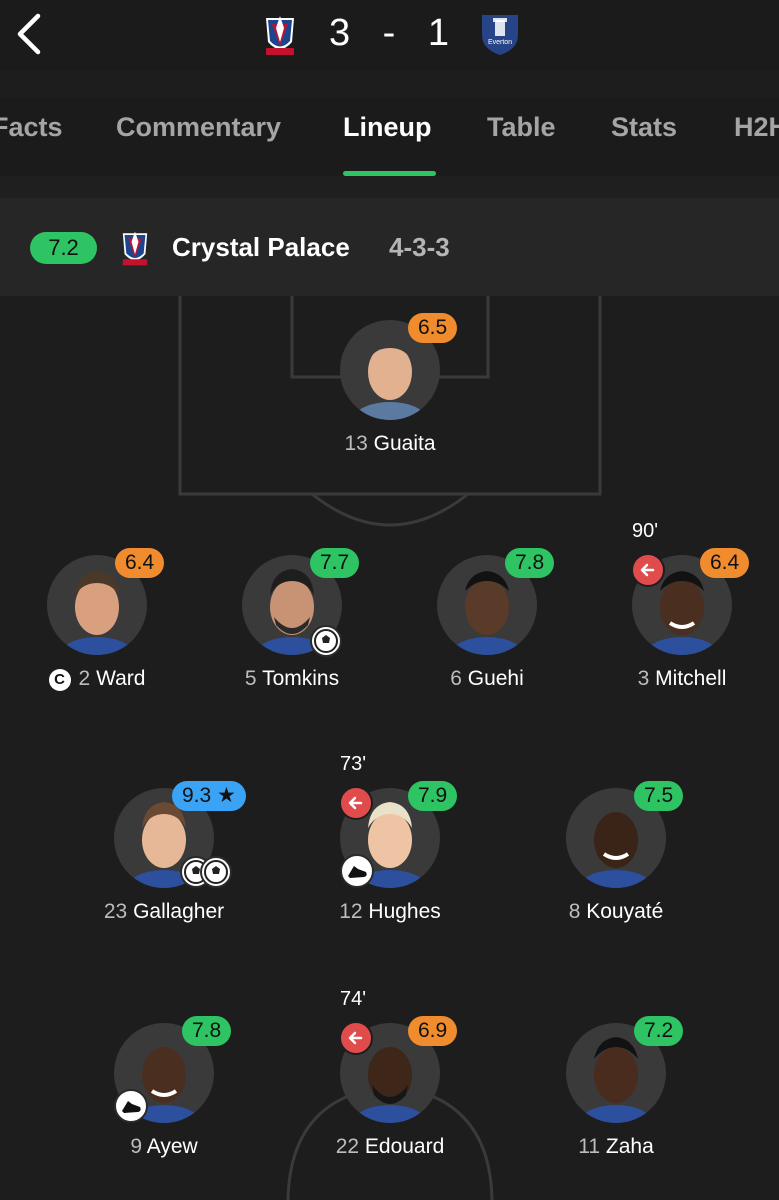  Describe the element at coordinates (136, 1146) in the screenshot. I see `player-number: 9` at that location.